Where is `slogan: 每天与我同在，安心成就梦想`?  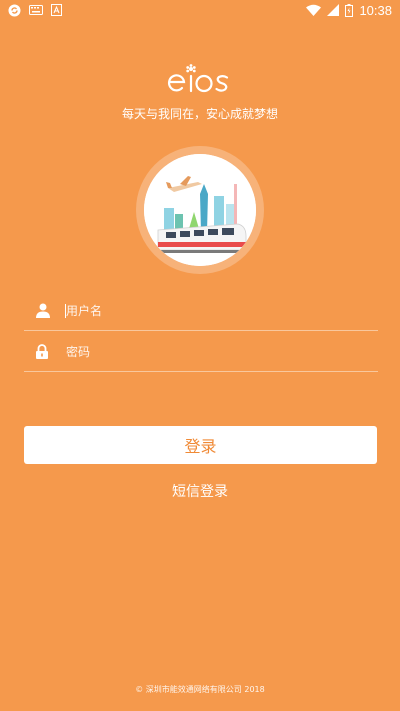
slogan: 每天与我同在，安心成就梦想 is located at coordinates (199, 114).